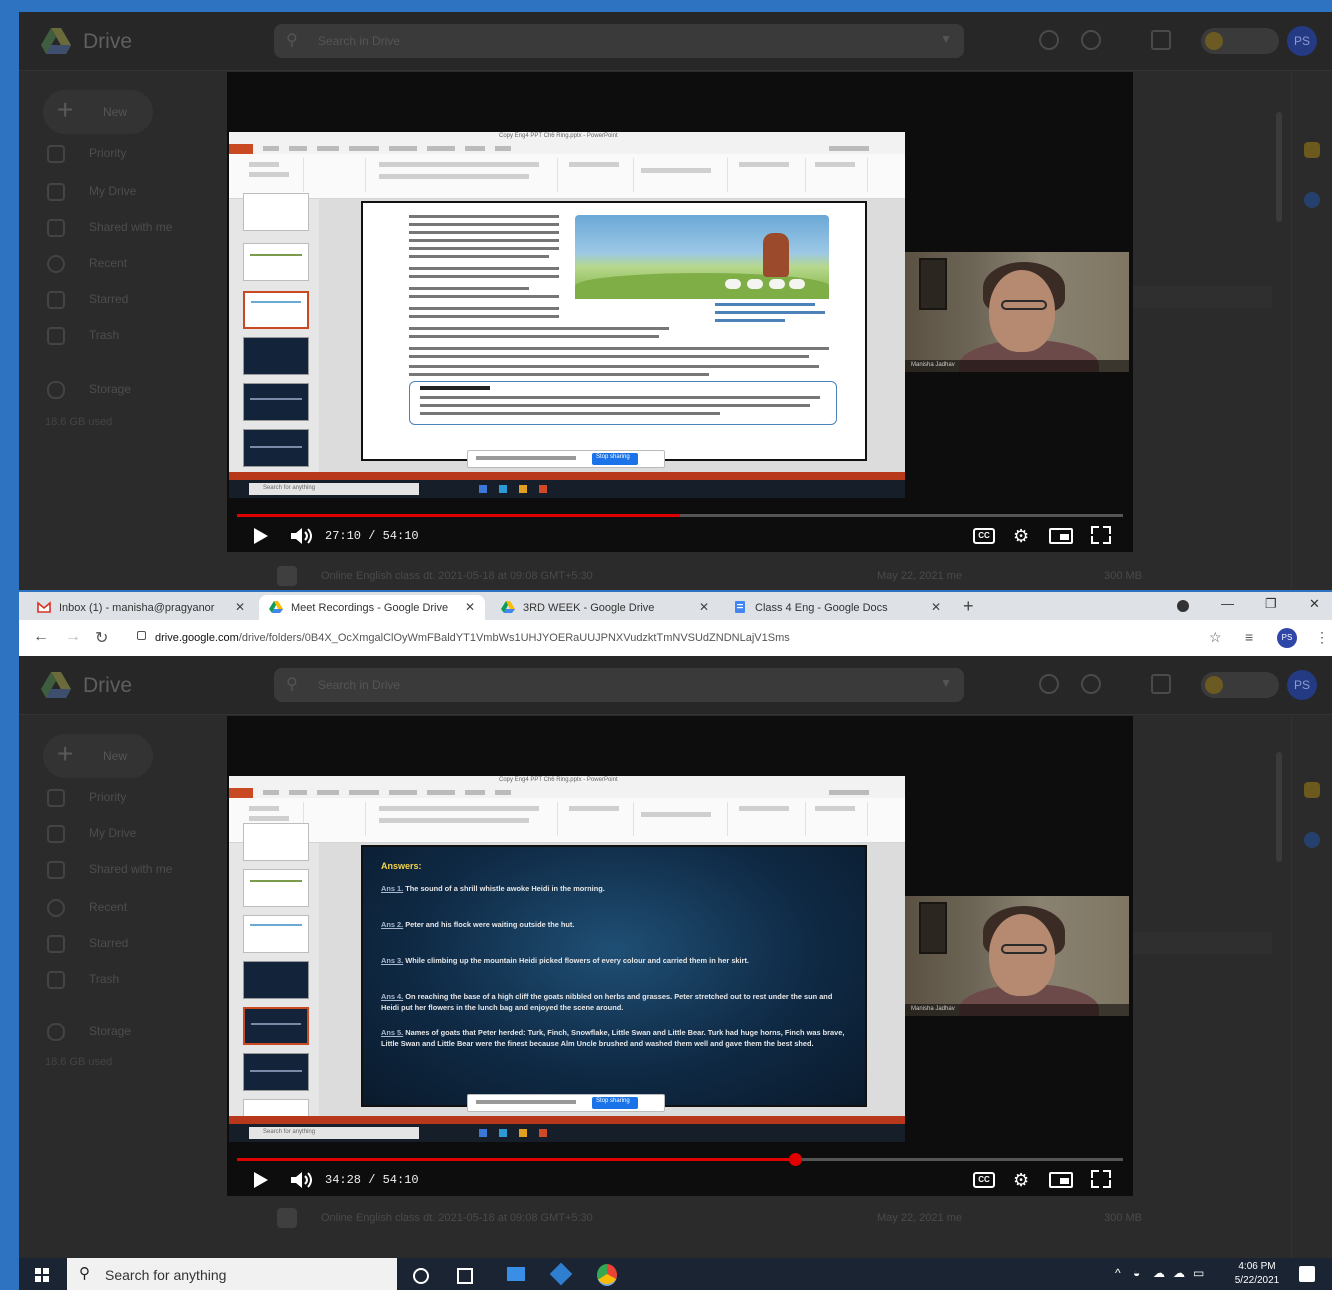 The height and width of the screenshot is (1290, 1332). Describe the element at coordinates (1314, 604) in the screenshot. I see `close-window-button: ✕` at that location.